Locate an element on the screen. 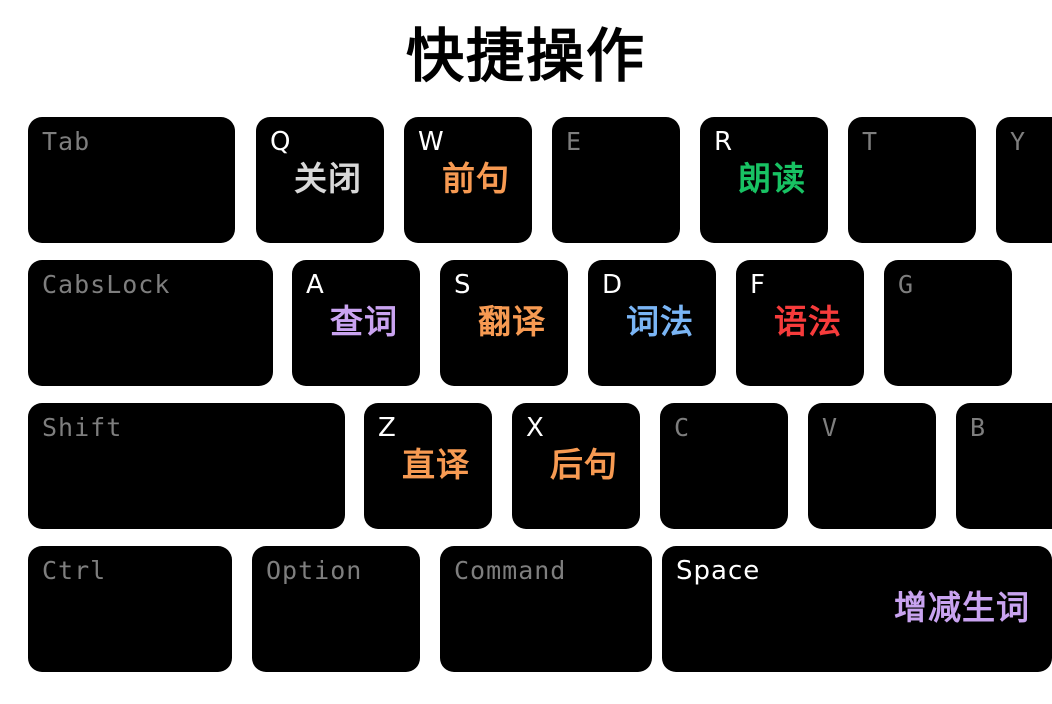  key-code-label: F is located at coordinates (758, 285).